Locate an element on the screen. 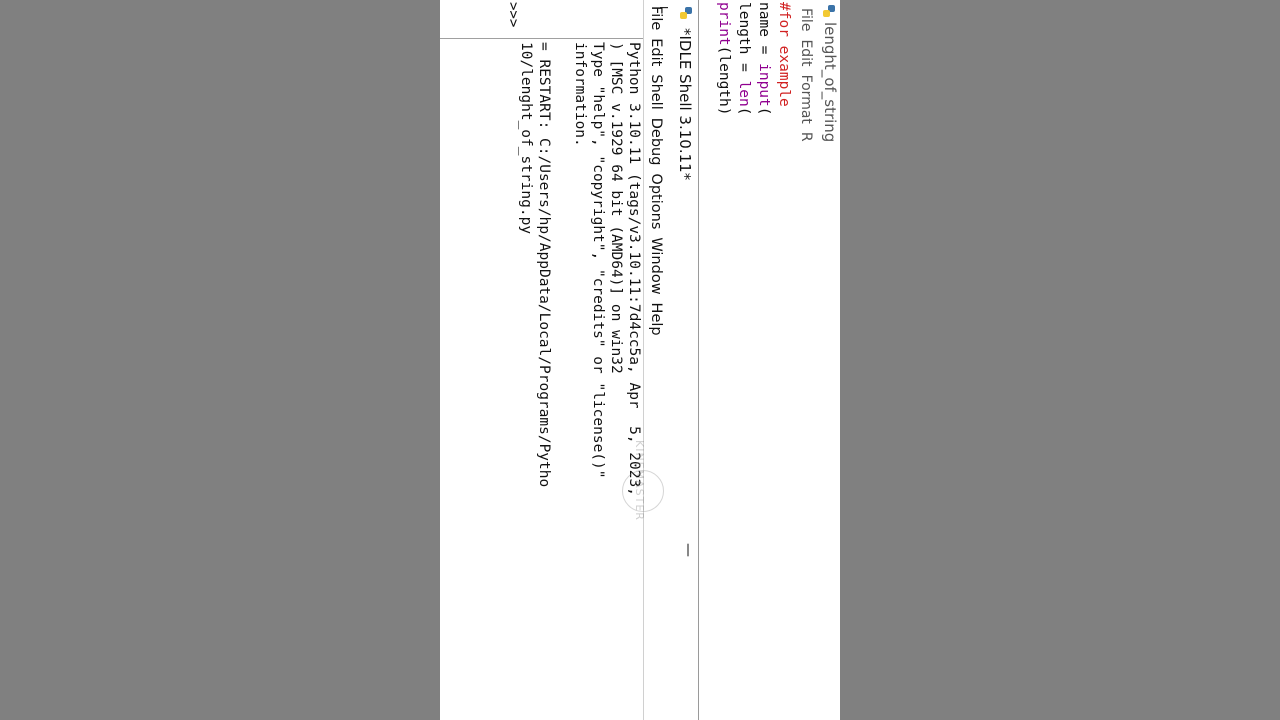 The width and height of the screenshot is (1280, 720). shell-titlebar: *IDLE Shell 3.10.11* — is located at coordinates (685, 360).